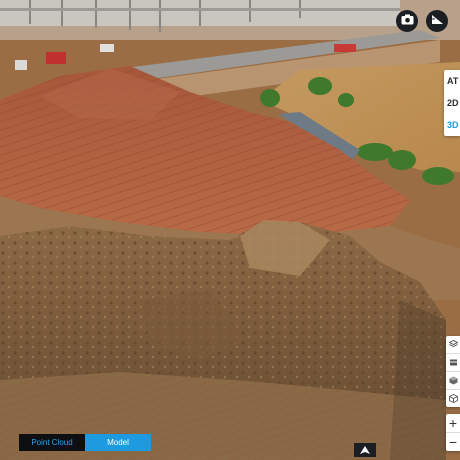 Image resolution: width=460 pixels, height=460 pixels. I want to click on zoom-in-button: +, so click(453, 423).